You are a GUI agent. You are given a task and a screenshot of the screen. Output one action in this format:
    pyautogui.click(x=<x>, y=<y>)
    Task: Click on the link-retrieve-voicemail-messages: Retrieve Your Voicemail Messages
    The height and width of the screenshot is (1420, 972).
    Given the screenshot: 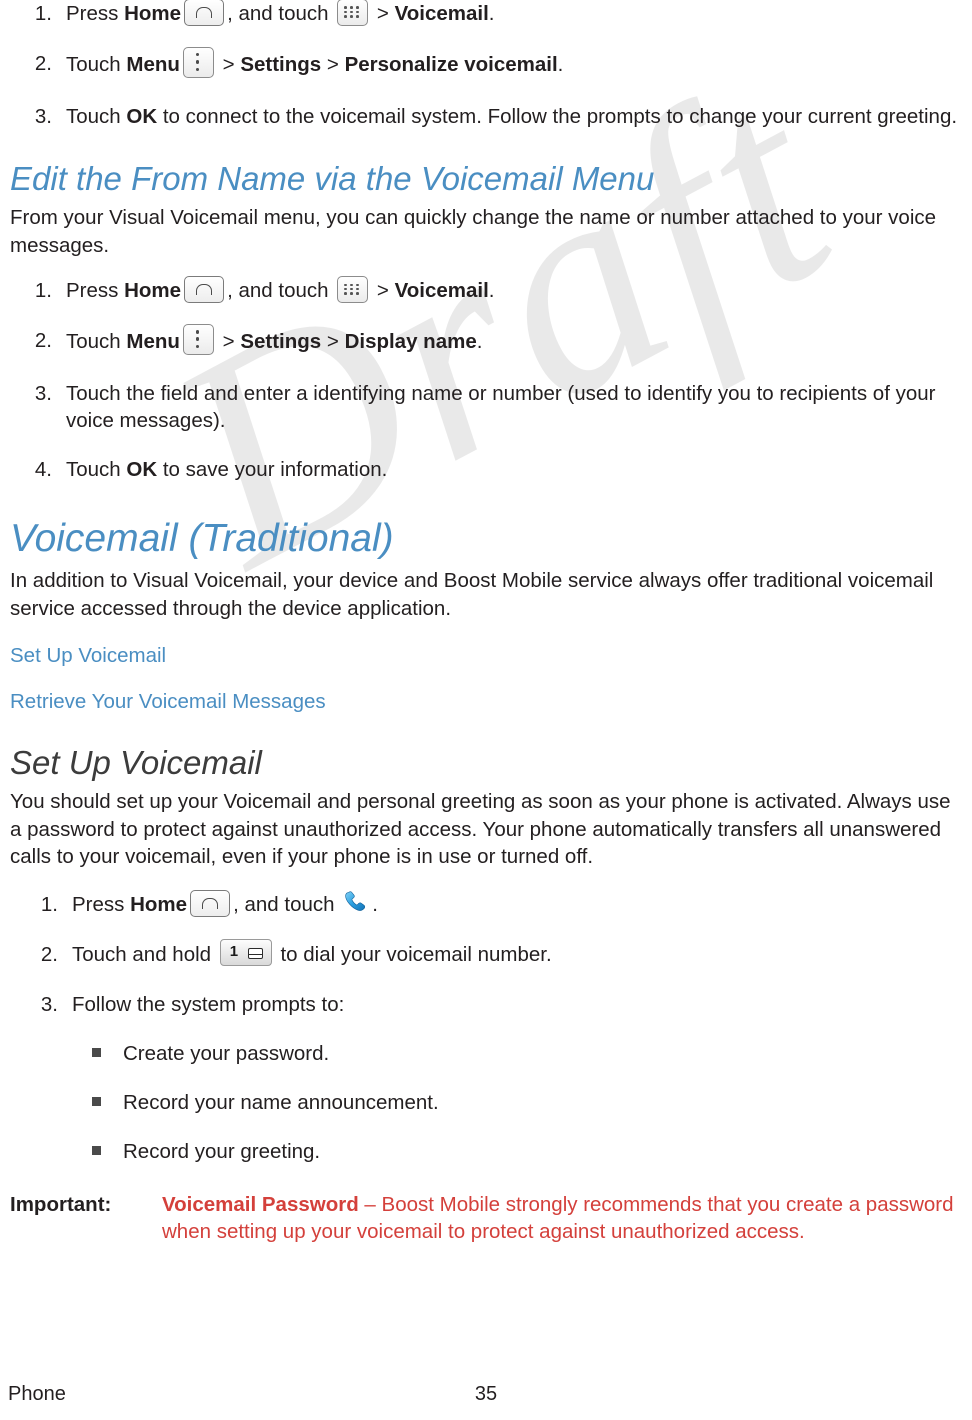 What is the action you would take?
    pyautogui.click(x=487, y=702)
    